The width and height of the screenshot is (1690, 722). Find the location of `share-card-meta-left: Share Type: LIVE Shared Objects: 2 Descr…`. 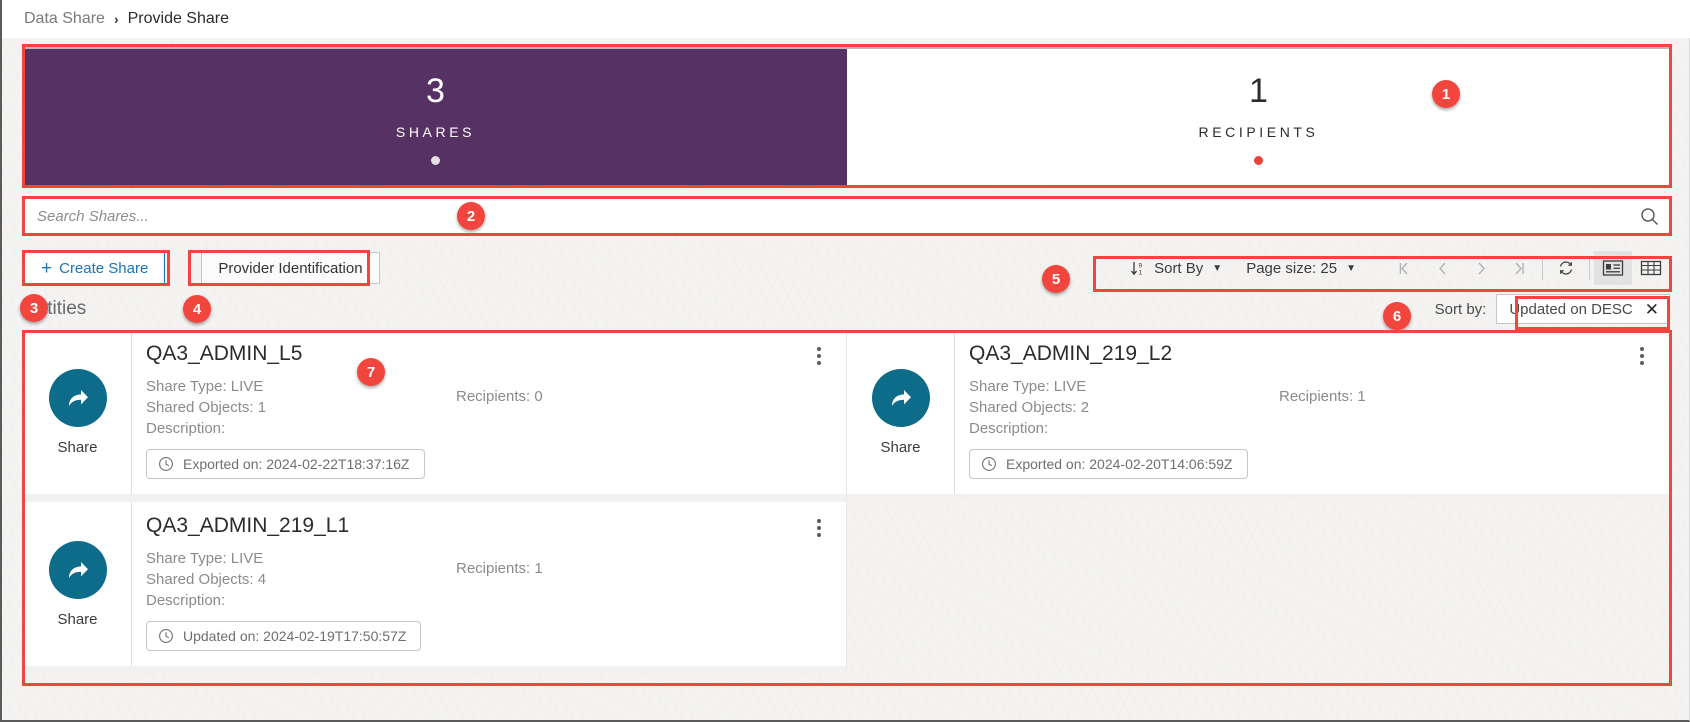

share-card-meta-left: Share Type: LIVE Shared Objects: 2 Descr… is located at coordinates (1124, 407).